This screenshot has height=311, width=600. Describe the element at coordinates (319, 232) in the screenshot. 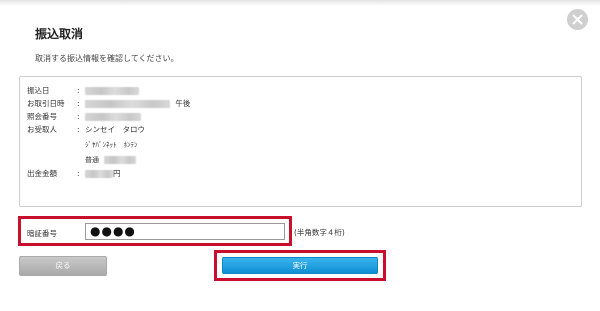

I see `pin-hint: (半角数字４桁)` at that location.